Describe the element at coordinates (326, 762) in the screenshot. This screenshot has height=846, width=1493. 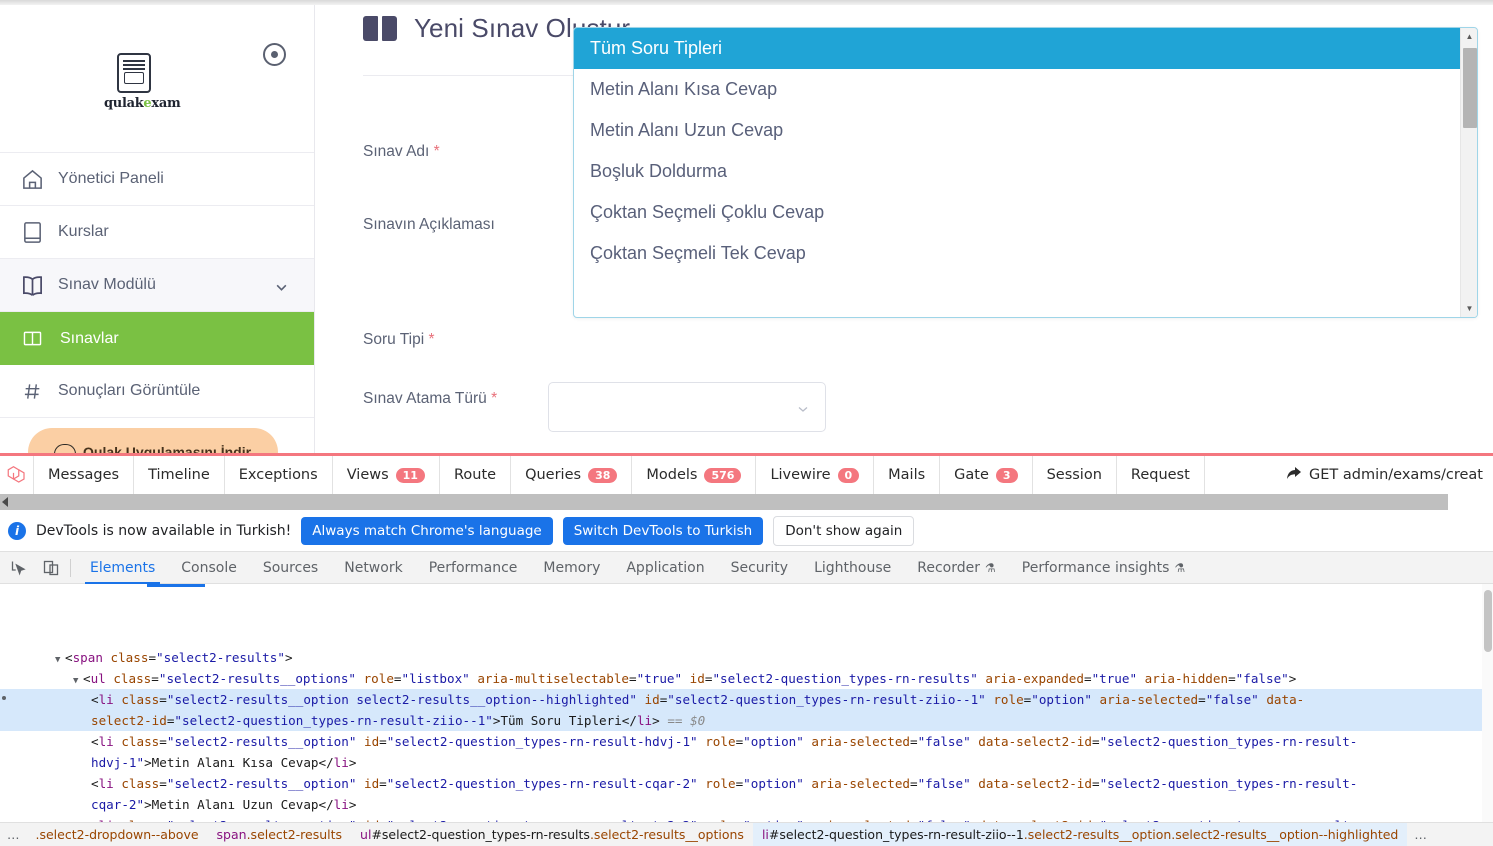
I see `dom-token-punct: </` at that location.